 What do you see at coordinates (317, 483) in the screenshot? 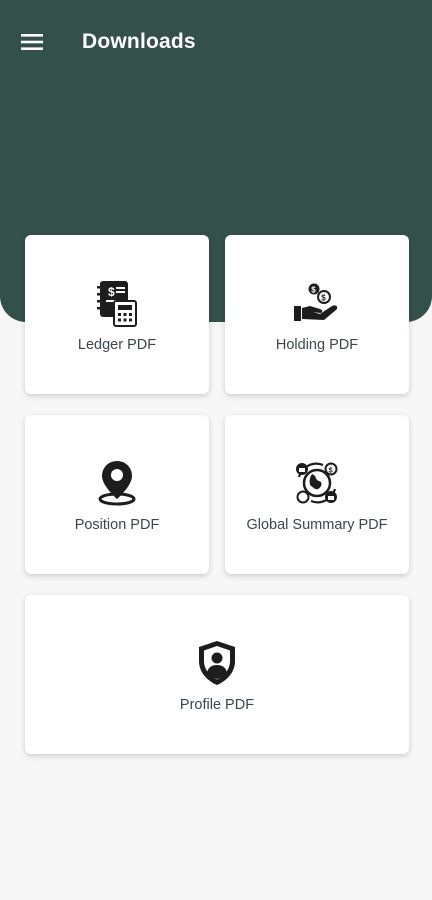
I see `global-exchange-icon: $` at bounding box center [317, 483].